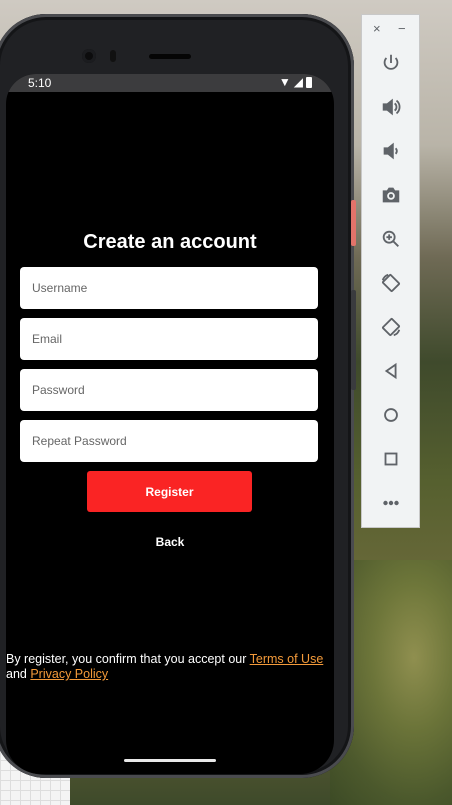 This screenshot has width=452, height=805. I want to click on status-time: 5:10, so click(40, 83).